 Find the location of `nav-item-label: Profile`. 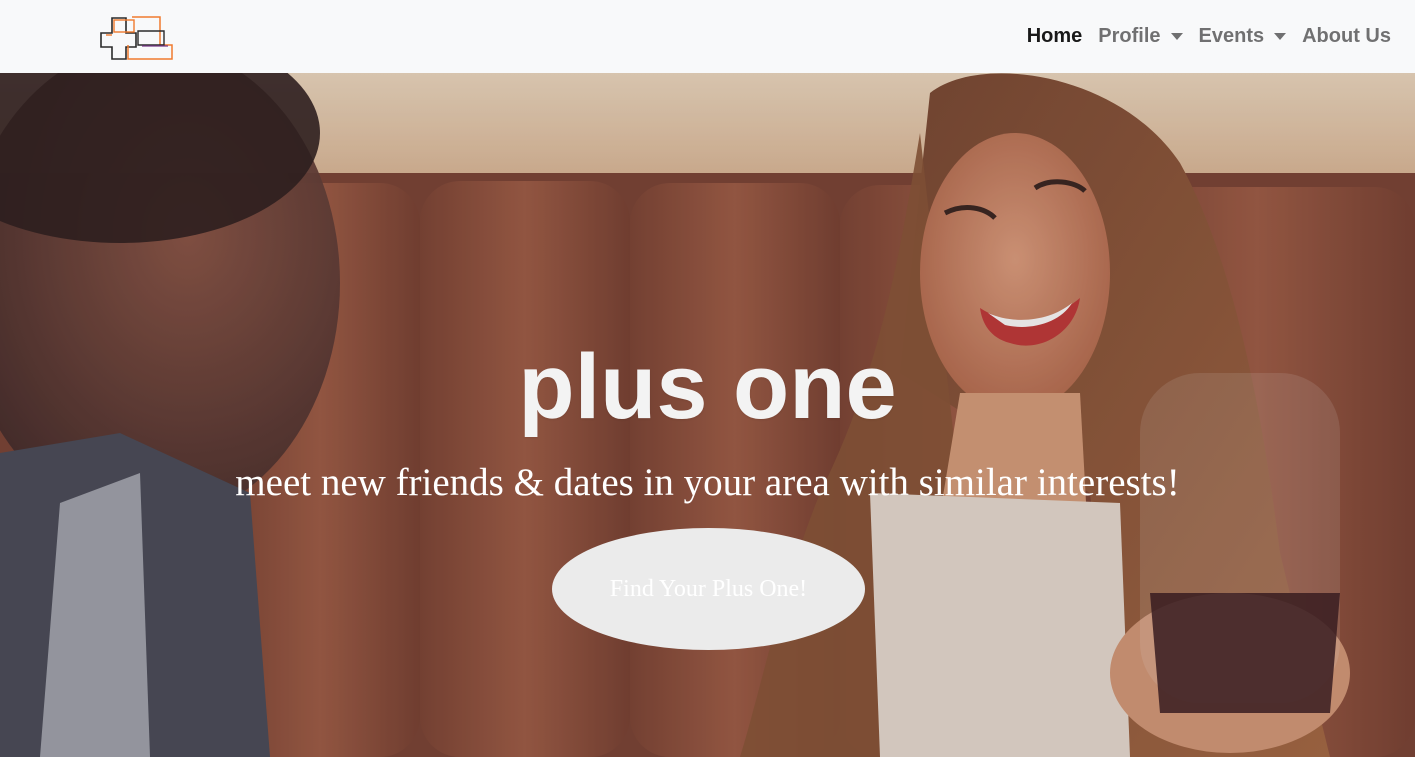

nav-item-label: Profile is located at coordinates (1129, 36).